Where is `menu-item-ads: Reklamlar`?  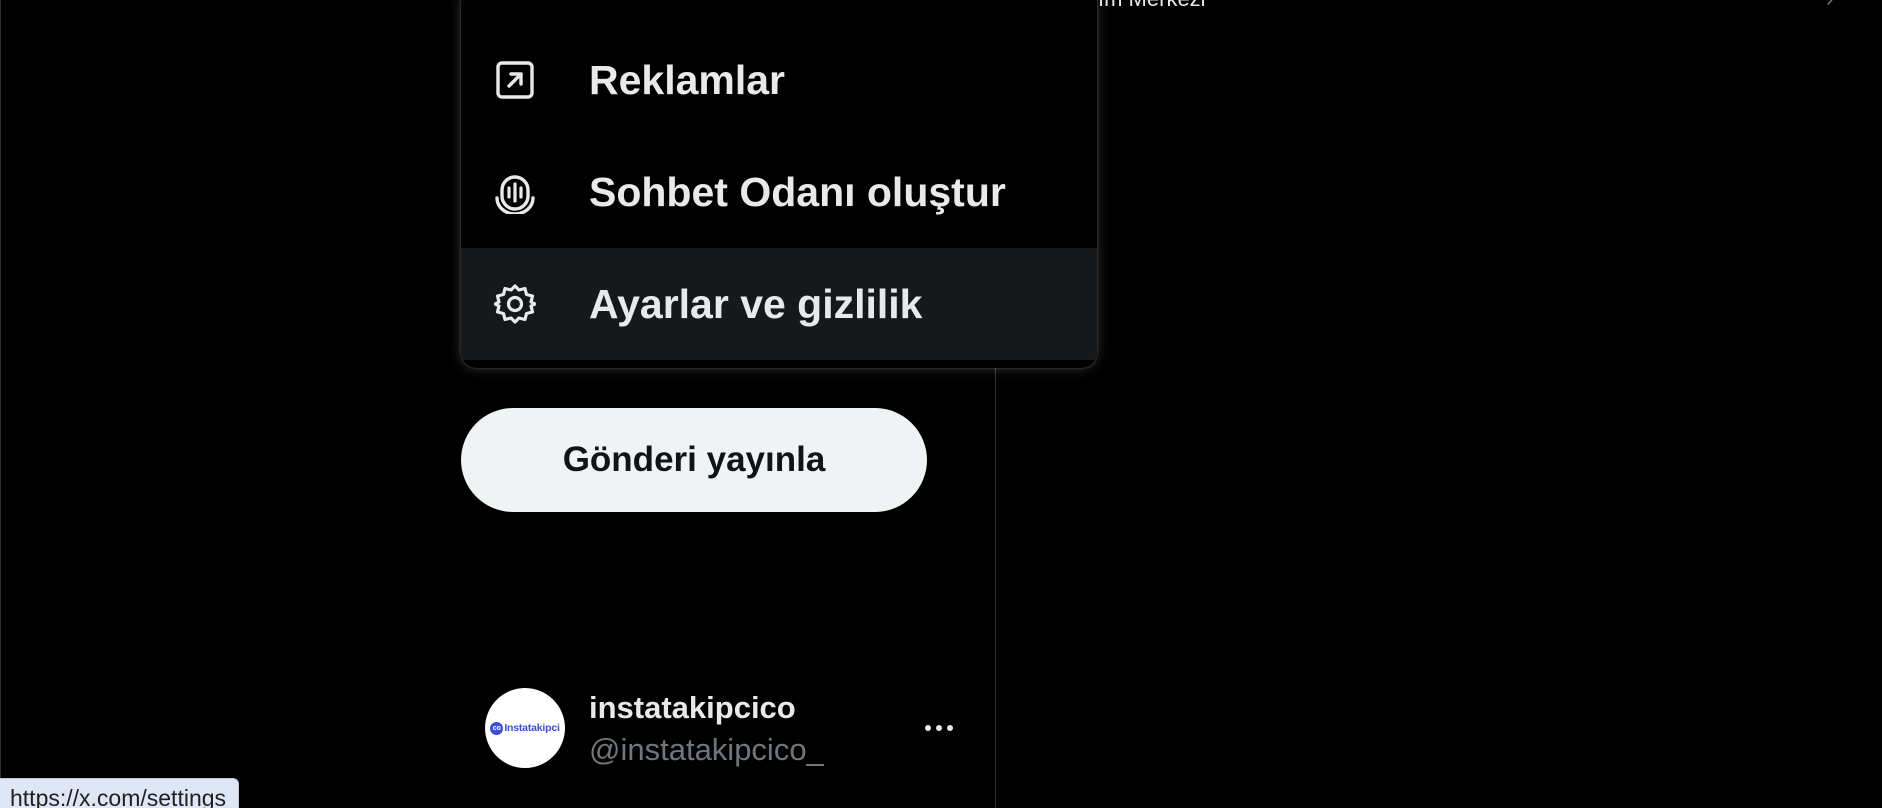 menu-item-ads: Reklamlar is located at coordinates (779, 80).